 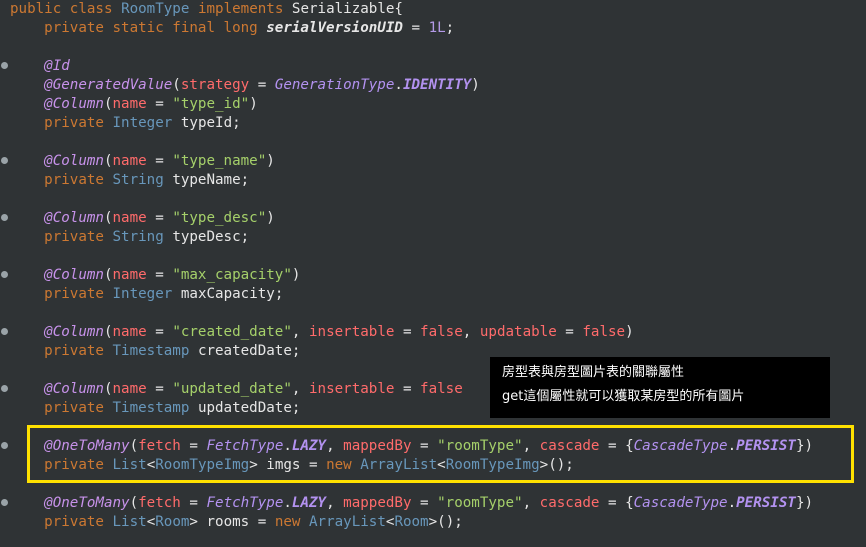 What do you see at coordinates (129, 522) in the screenshot?
I see `type-list: List` at bounding box center [129, 522].